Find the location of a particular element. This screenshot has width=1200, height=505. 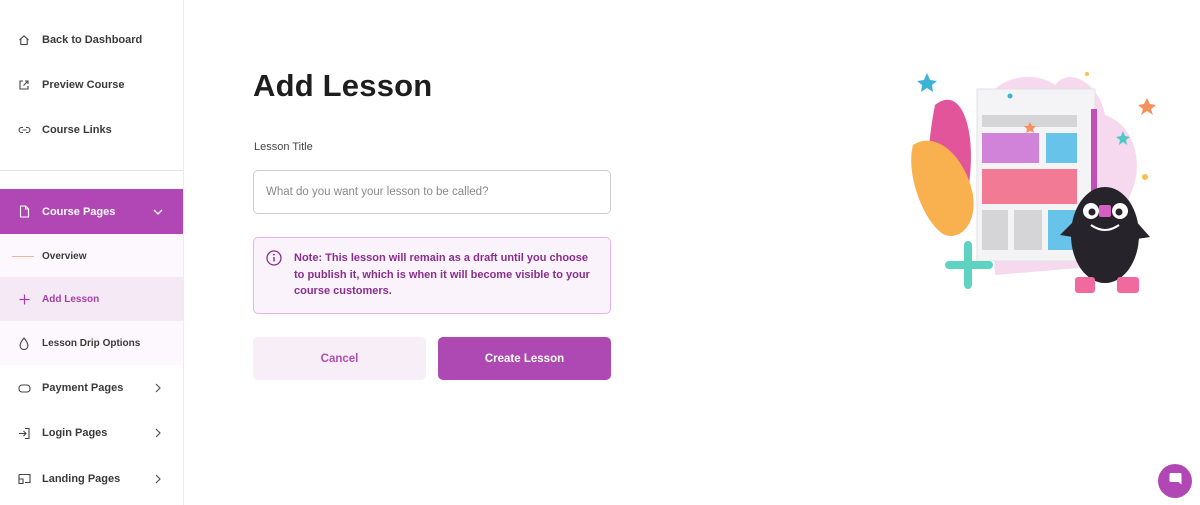

drop-icon is located at coordinates (24, 343).